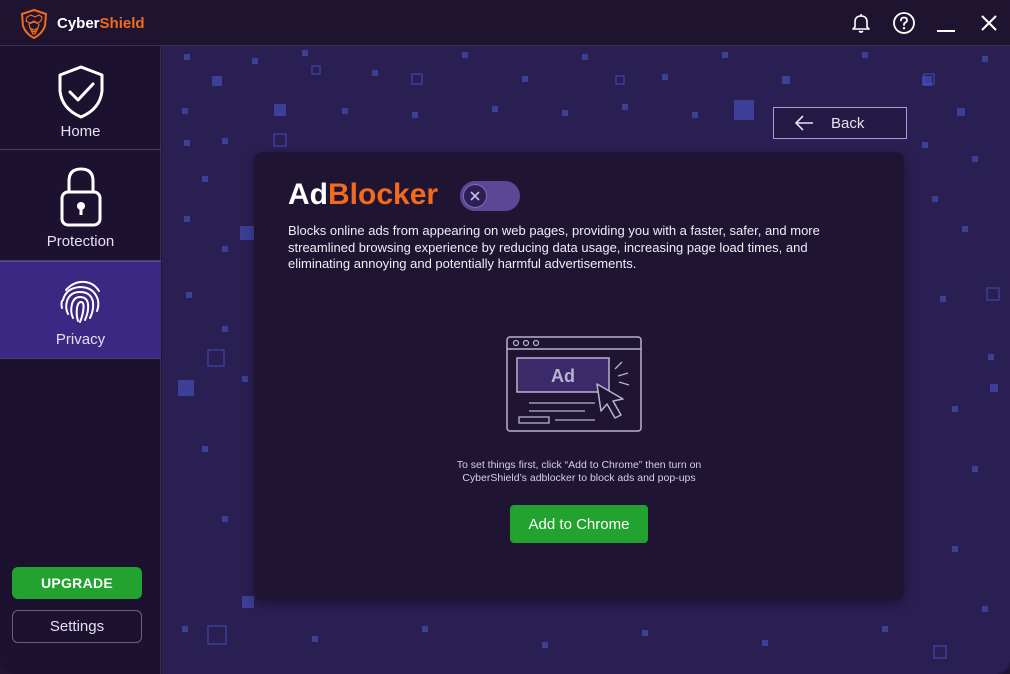 This screenshot has height=674, width=1010. I want to click on close-icon, so click(989, 23).